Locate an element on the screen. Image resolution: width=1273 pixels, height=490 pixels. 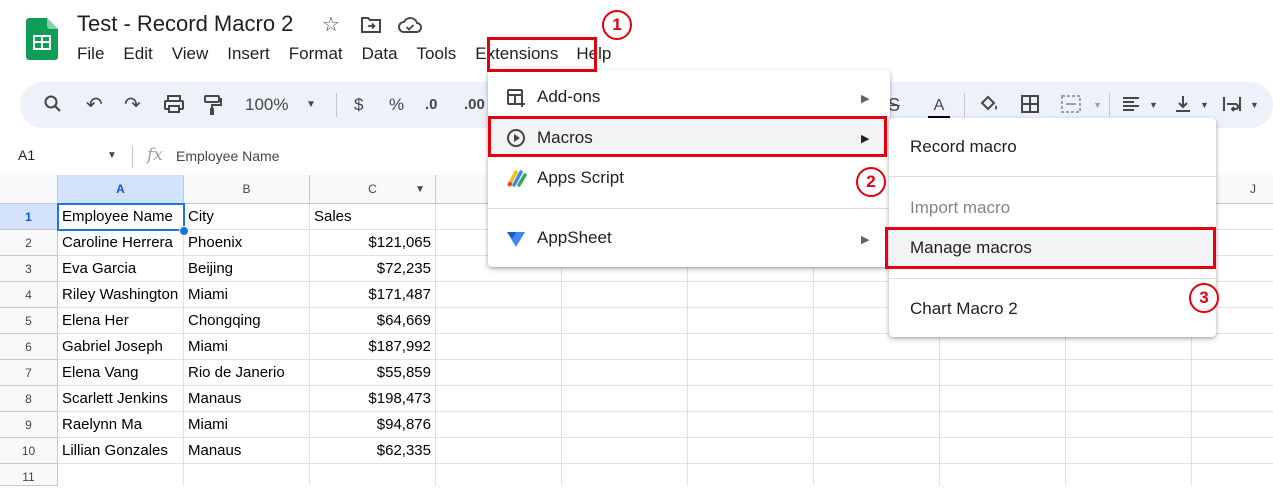
appsheet-icon is located at coordinates (516, 239).